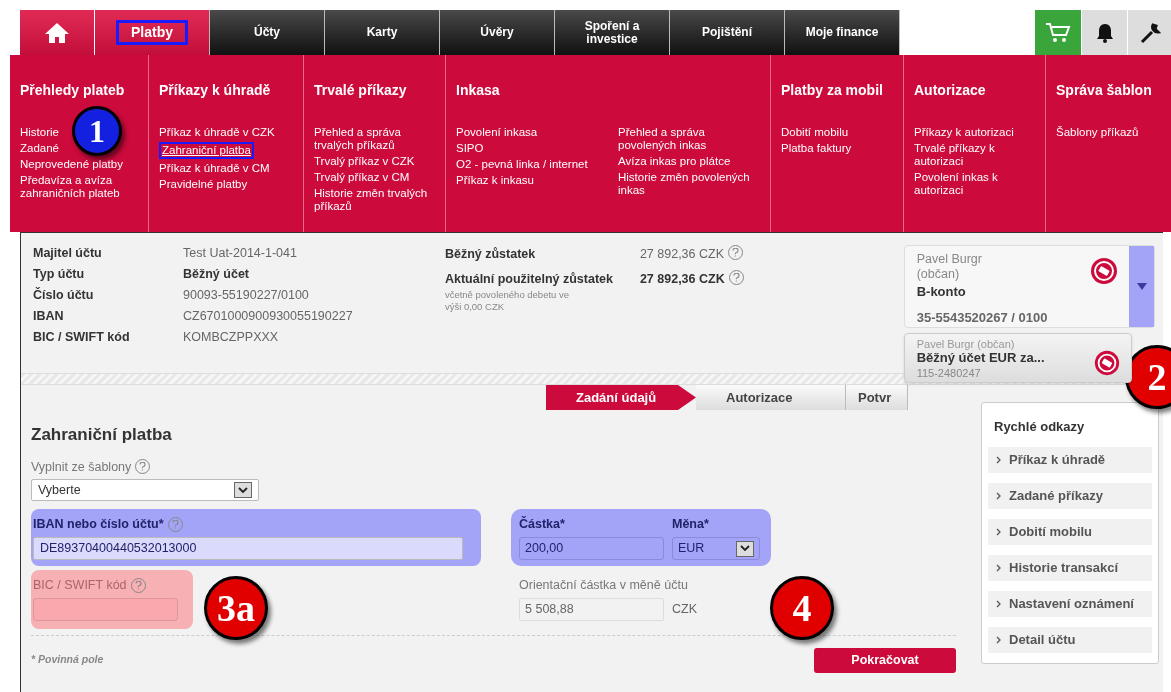 The image size is (1171, 692). Describe the element at coordinates (727, 32) in the screenshot. I see `nav-tab: Pojištění` at that location.